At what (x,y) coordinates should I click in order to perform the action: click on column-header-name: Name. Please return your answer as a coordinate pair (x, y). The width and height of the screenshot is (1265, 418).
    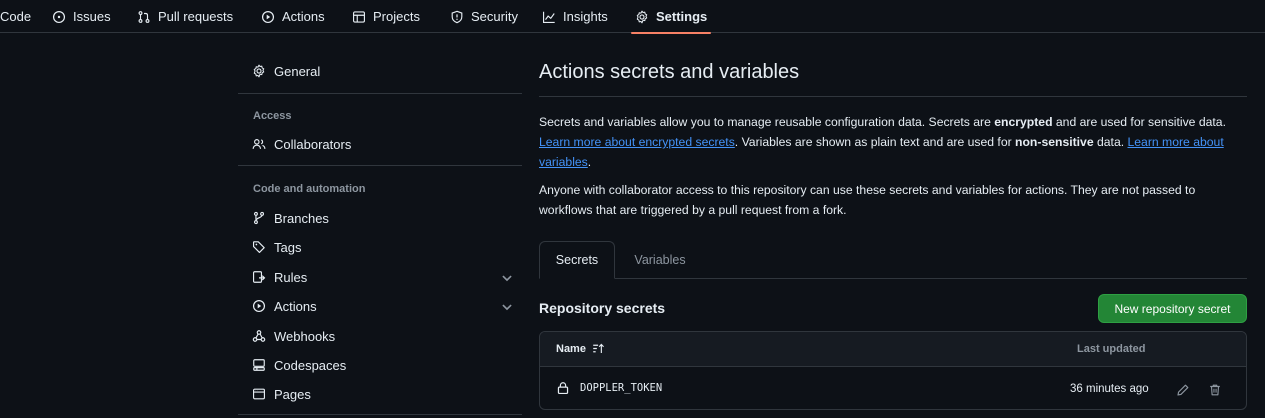
    Looking at the image, I should click on (580, 348).